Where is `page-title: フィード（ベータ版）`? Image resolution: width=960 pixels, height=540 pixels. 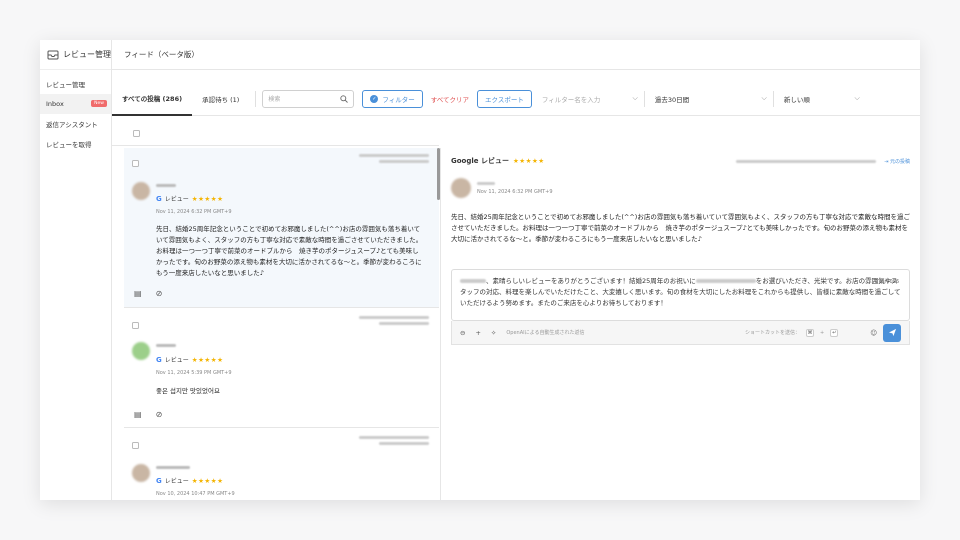 page-title: フィード（ベータ版） is located at coordinates (161, 54).